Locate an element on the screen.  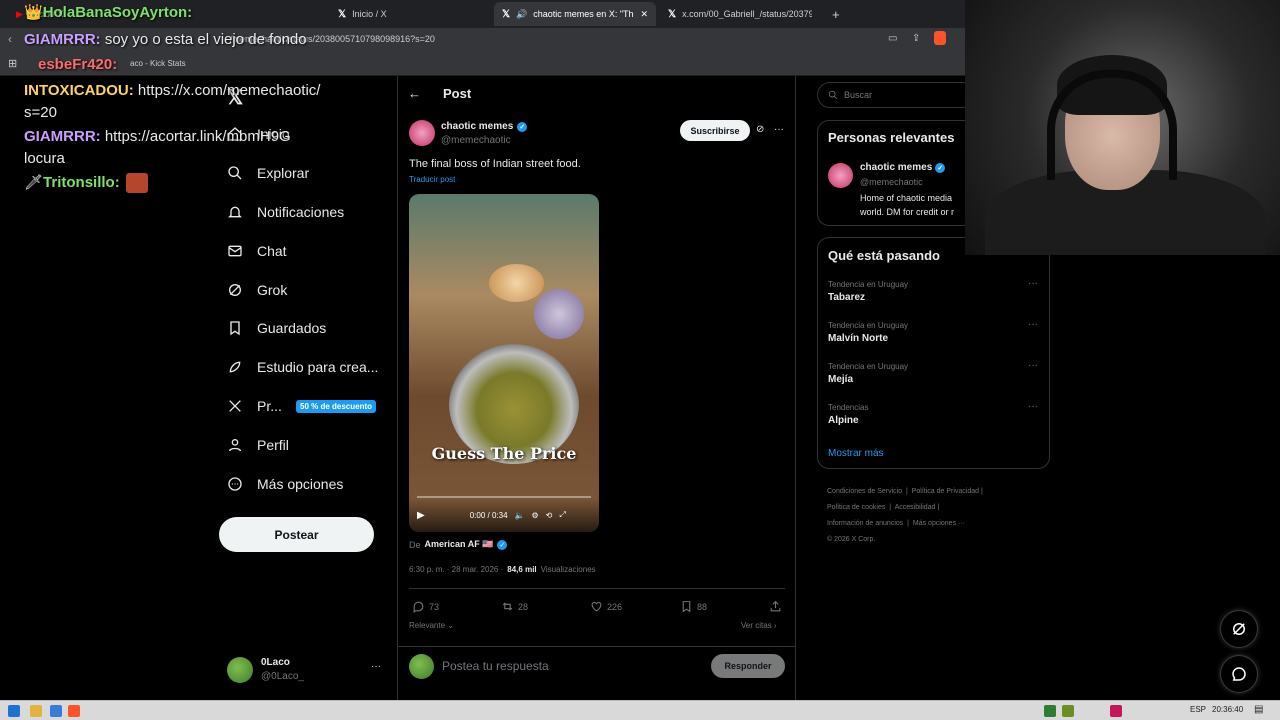
grok-icon: ⊘ is located at coordinates (760, 129).